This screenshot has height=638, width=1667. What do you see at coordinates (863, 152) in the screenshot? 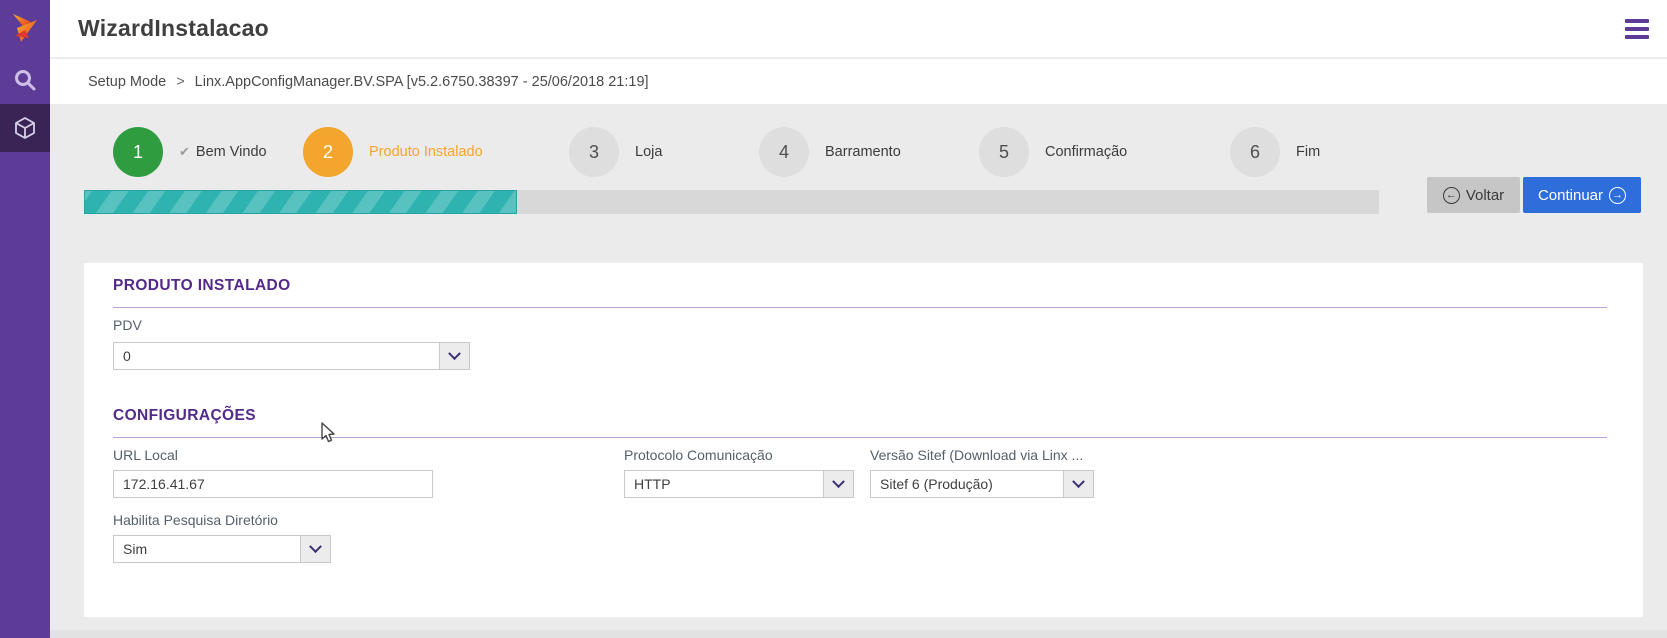
I see `step-label: Barramento` at bounding box center [863, 152].